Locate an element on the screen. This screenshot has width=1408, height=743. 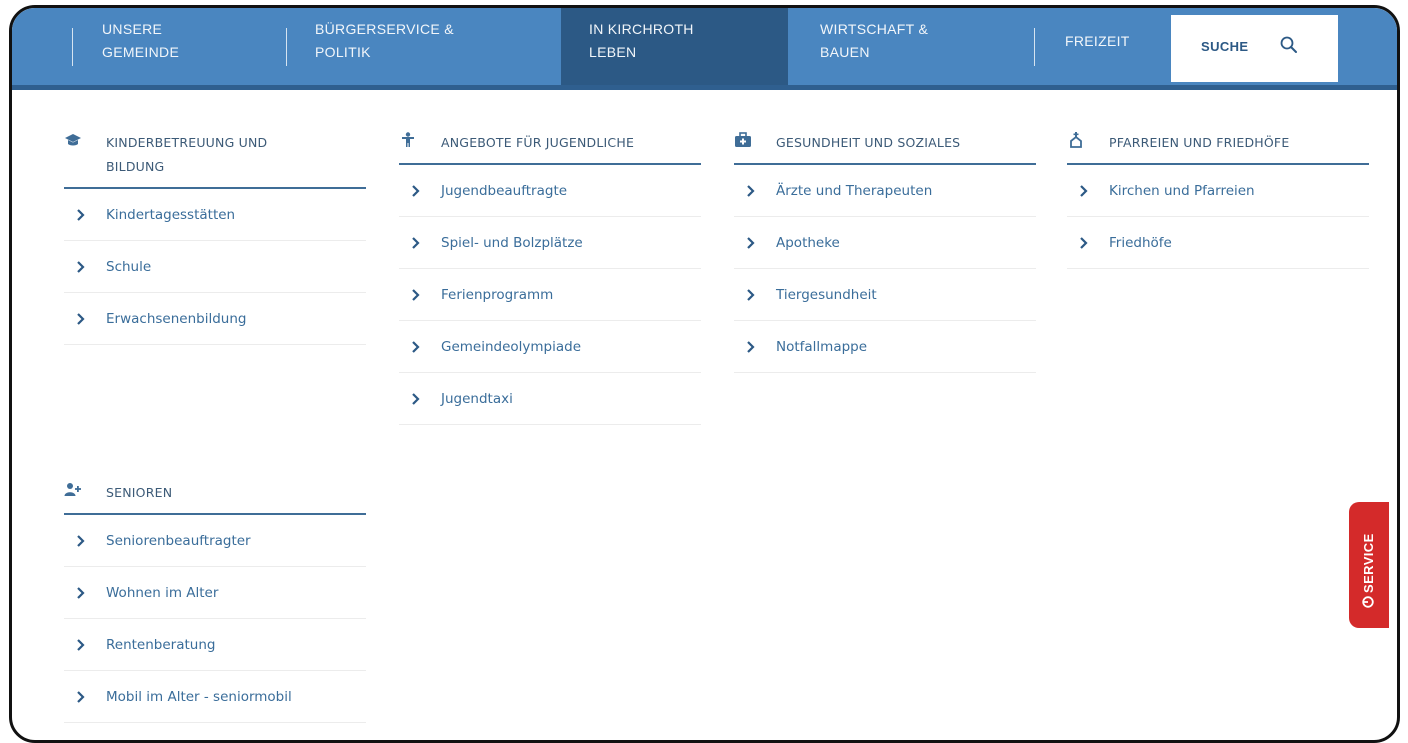
column-header: KINDERBETREUUNG UND BILDUNG is located at coordinates (215, 160).